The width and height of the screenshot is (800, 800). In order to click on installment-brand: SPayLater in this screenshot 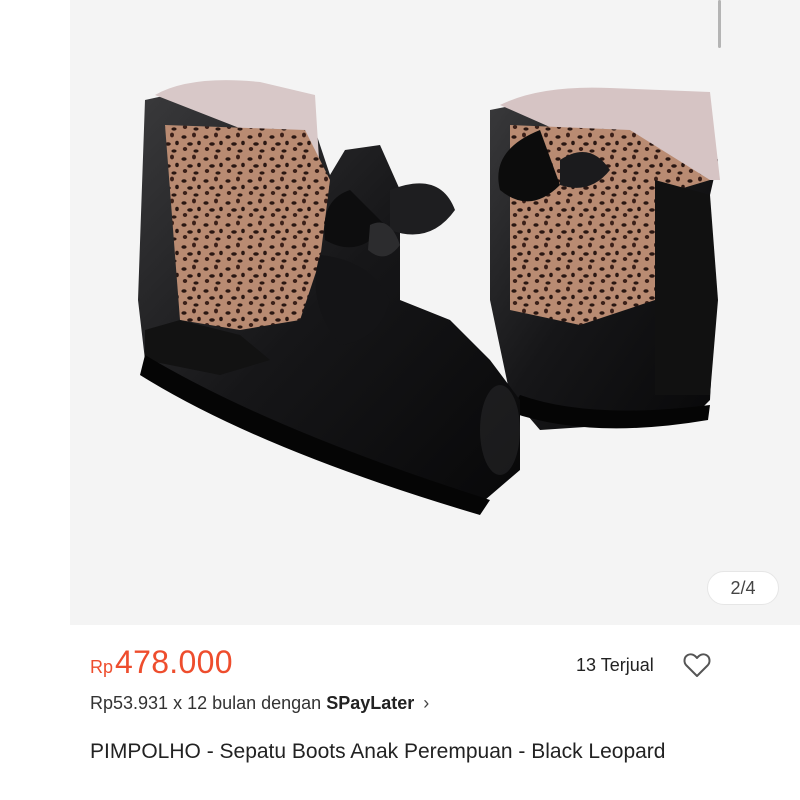, I will do `click(370, 703)`.